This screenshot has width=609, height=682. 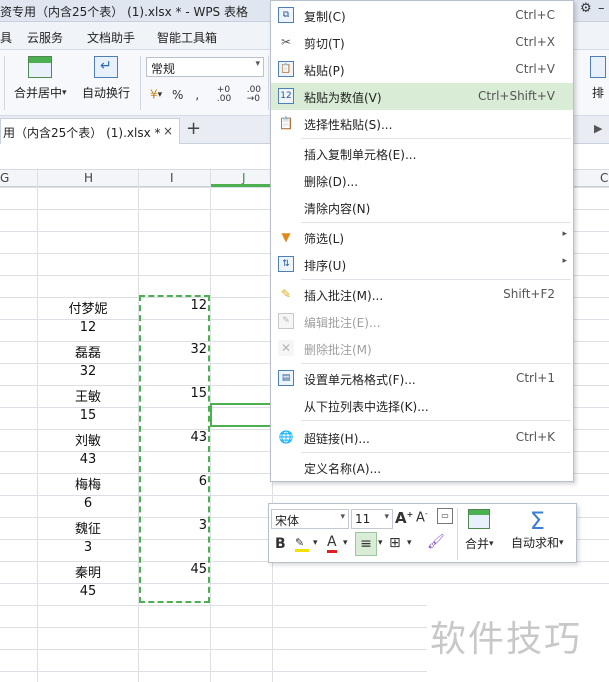 I want to click on currency-icon: ¥, so click(x=154, y=95).